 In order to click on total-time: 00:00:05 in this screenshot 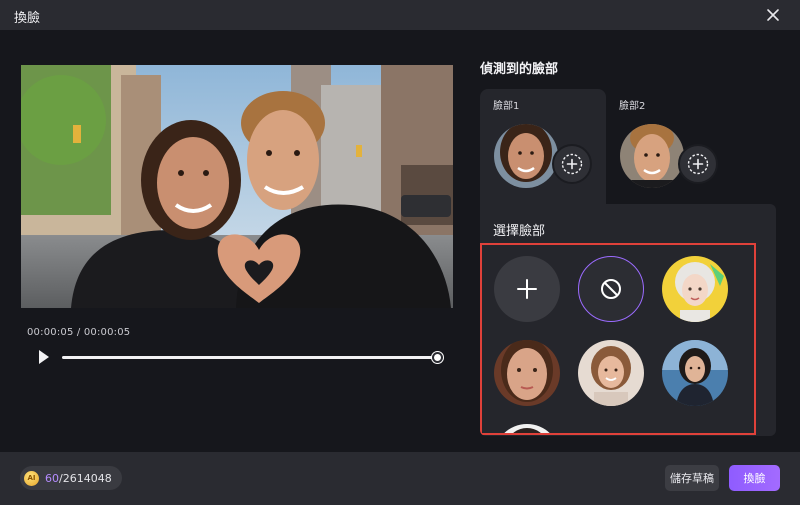, I will do `click(107, 332)`.